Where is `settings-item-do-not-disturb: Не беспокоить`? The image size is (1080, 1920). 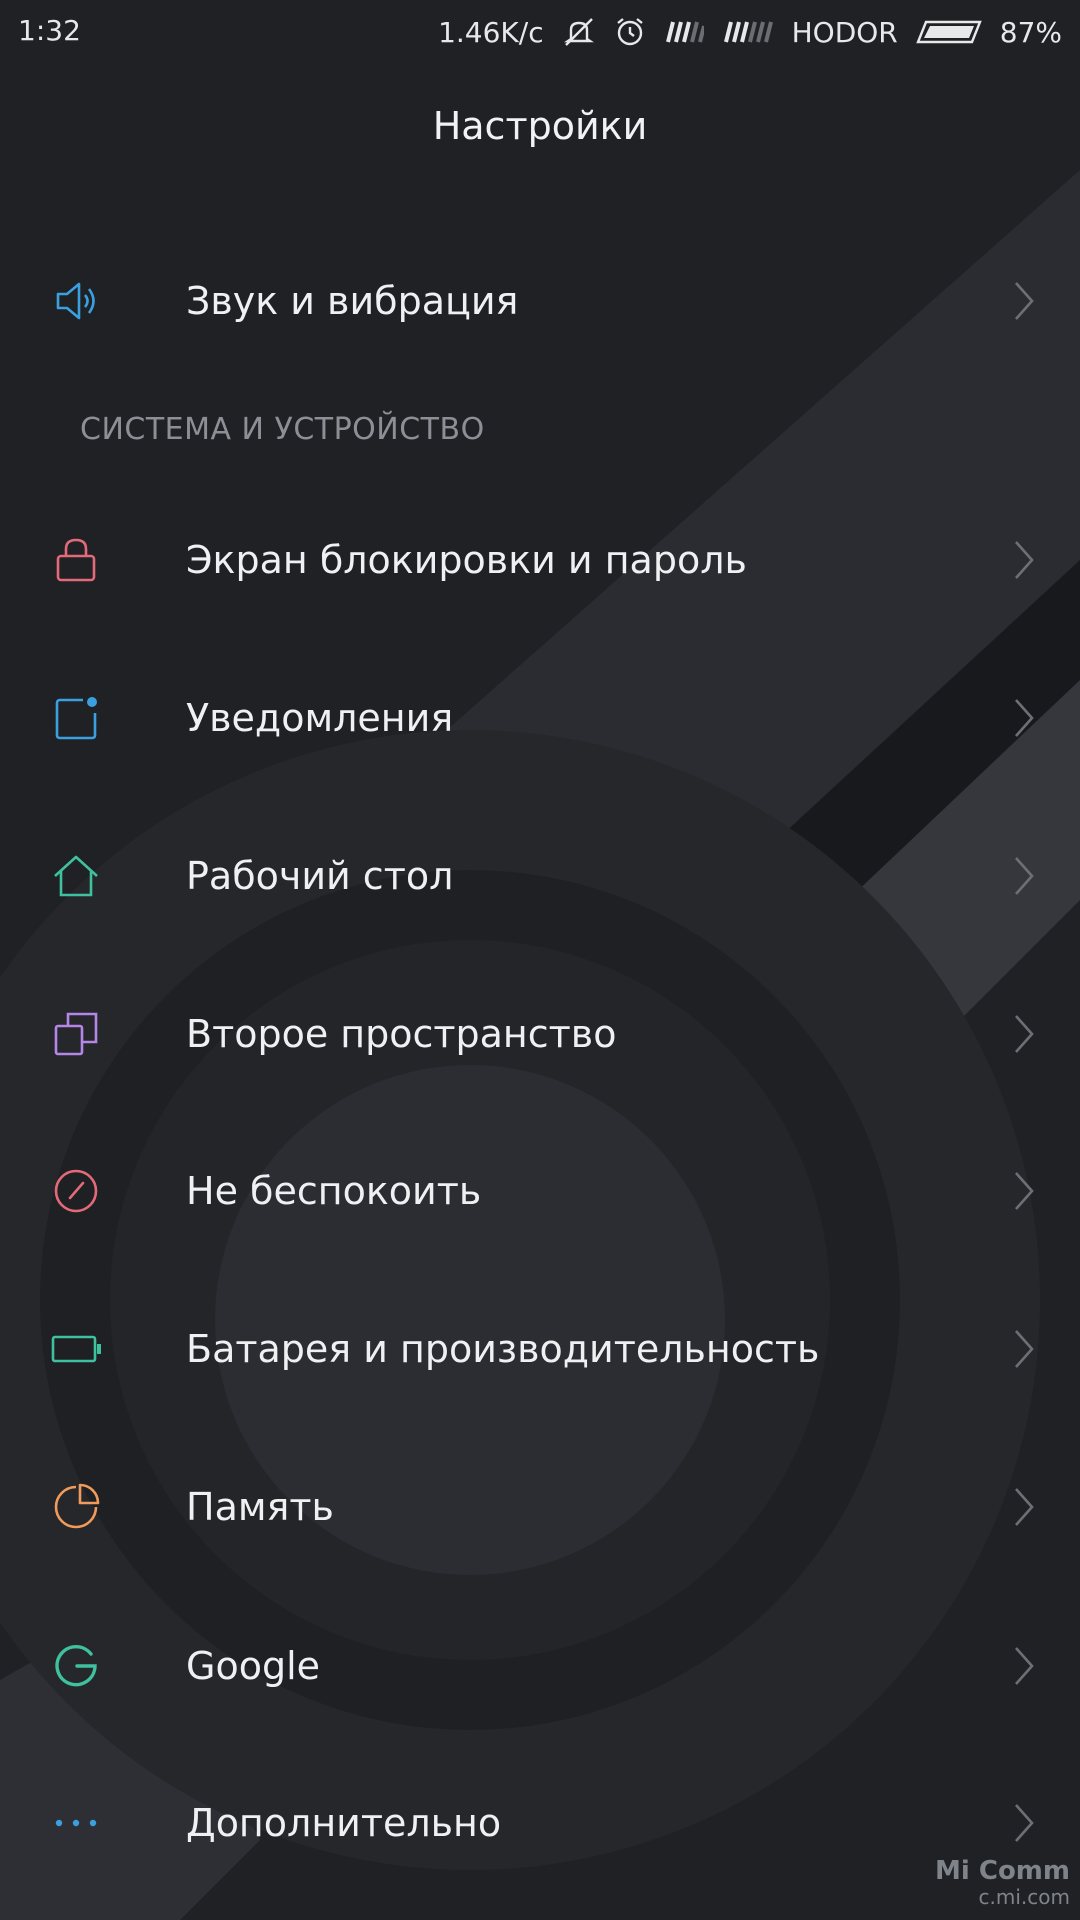 settings-item-do-not-disturb: Не беспокоить is located at coordinates (540, 1191).